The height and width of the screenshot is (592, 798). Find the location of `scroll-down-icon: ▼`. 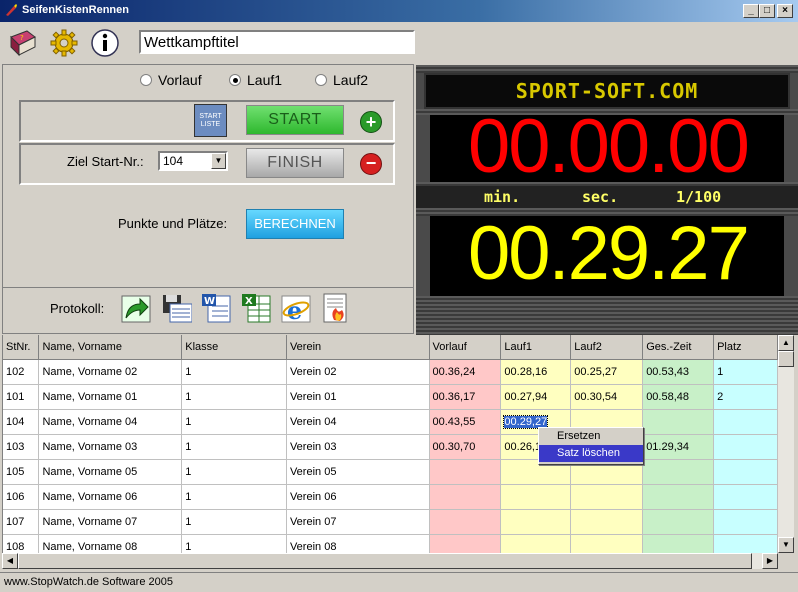

scroll-down-icon: ▼ is located at coordinates (786, 545).